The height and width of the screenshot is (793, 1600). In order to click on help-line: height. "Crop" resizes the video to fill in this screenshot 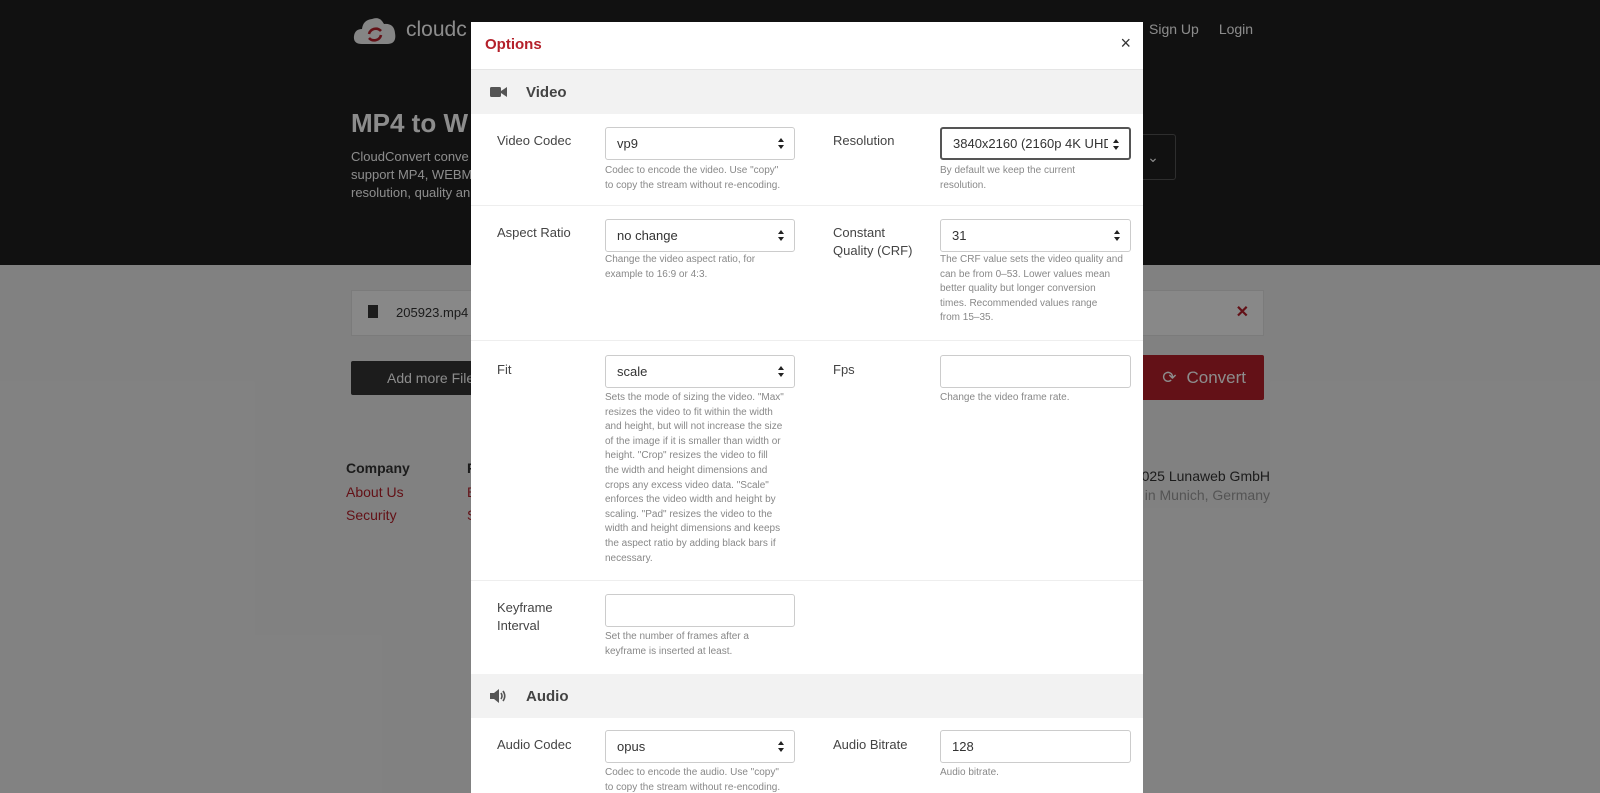, I will do `click(686, 456)`.